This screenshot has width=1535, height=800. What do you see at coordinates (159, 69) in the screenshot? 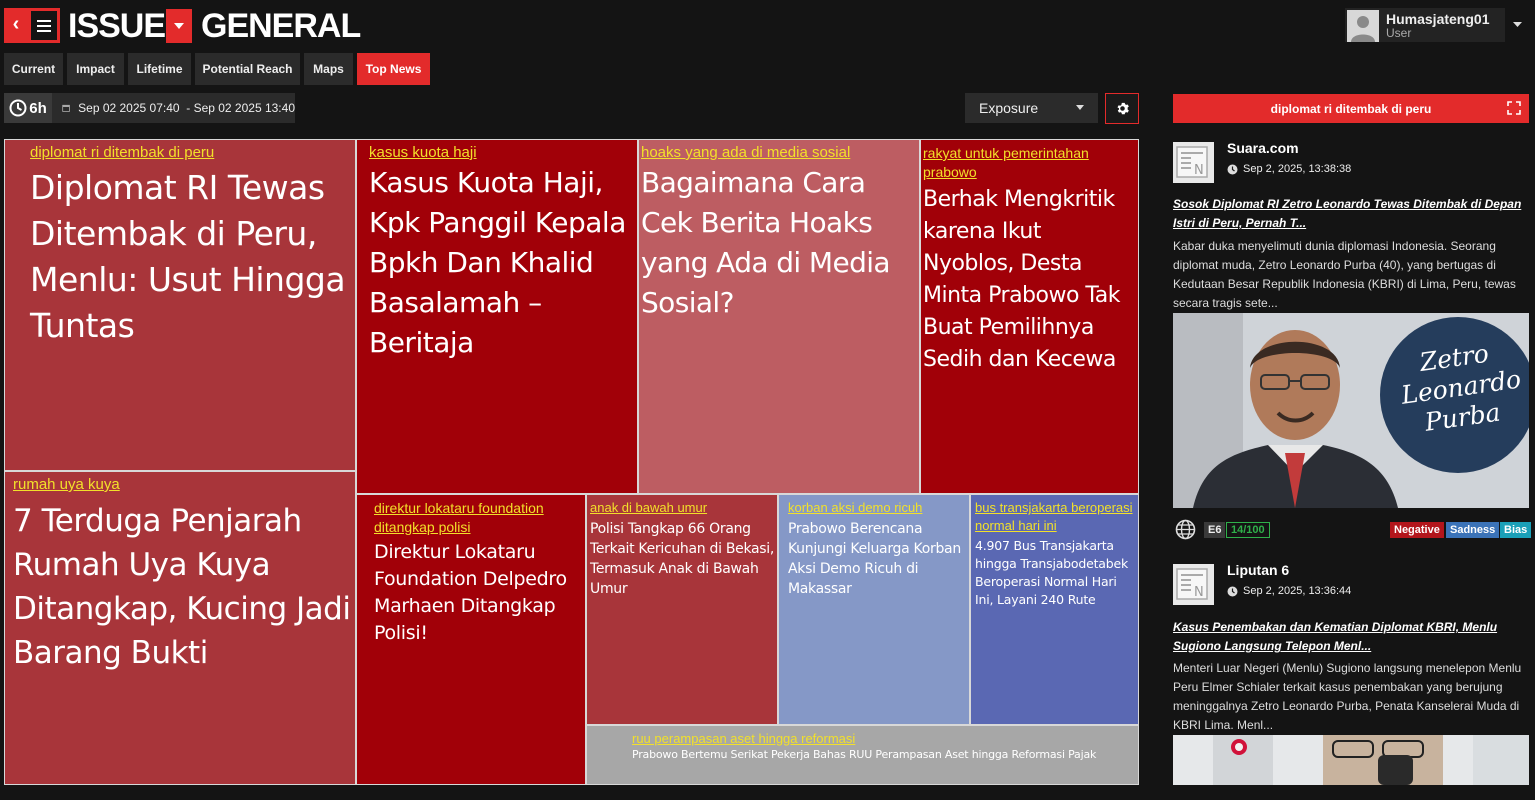
I see `tab-lifetime: Lifetime` at bounding box center [159, 69].